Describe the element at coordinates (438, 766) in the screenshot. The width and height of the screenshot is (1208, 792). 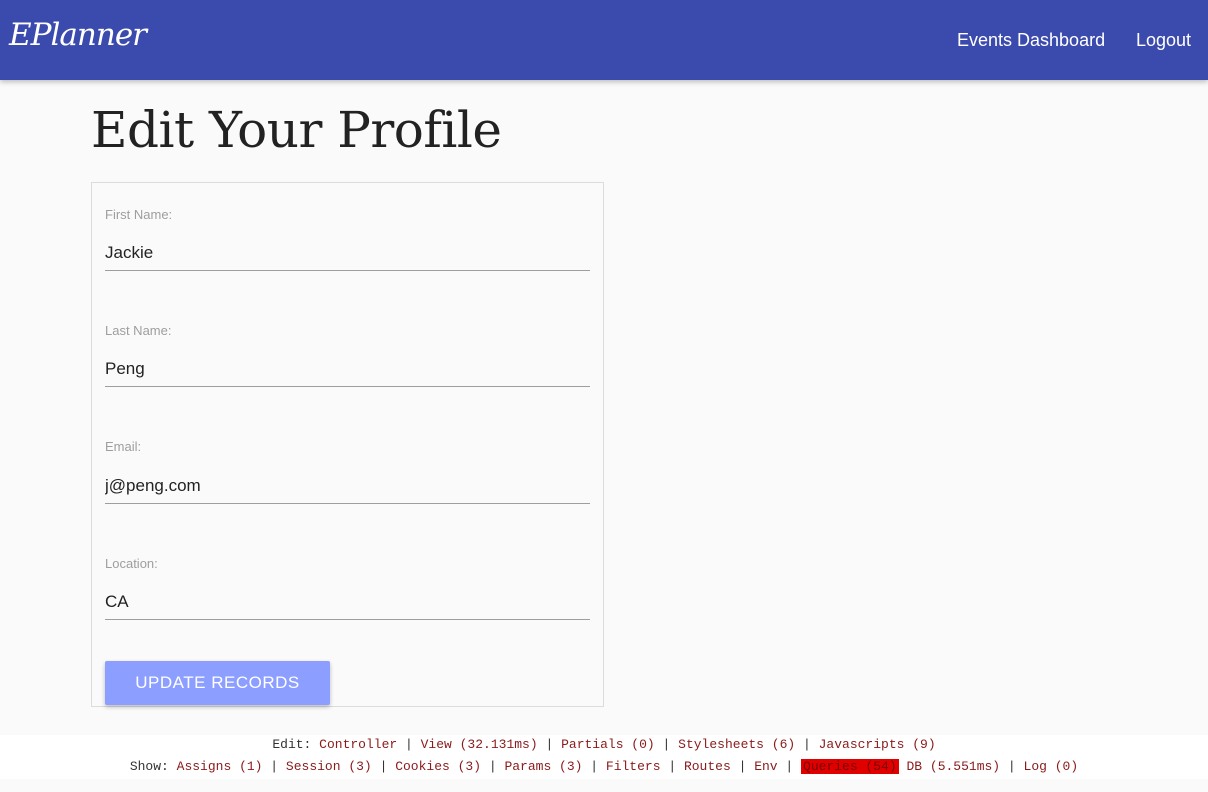
I see `debug-link-cookies: Cookies (3)` at that location.